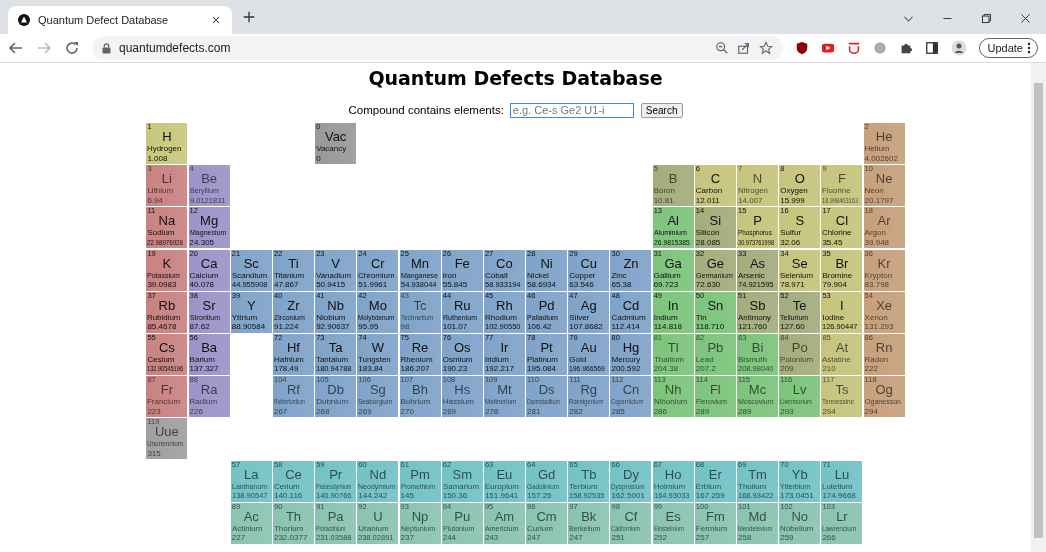  What do you see at coordinates (715, 179) in the screenshot?
I see `element-symbol: C` at bounding box center [715, 179].